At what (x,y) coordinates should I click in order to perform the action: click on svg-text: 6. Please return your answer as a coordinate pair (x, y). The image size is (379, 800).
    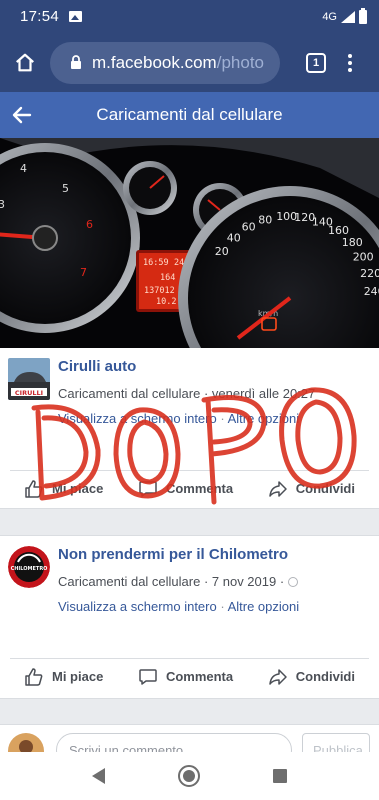
    Looking at the image, I should click on (89, 224).